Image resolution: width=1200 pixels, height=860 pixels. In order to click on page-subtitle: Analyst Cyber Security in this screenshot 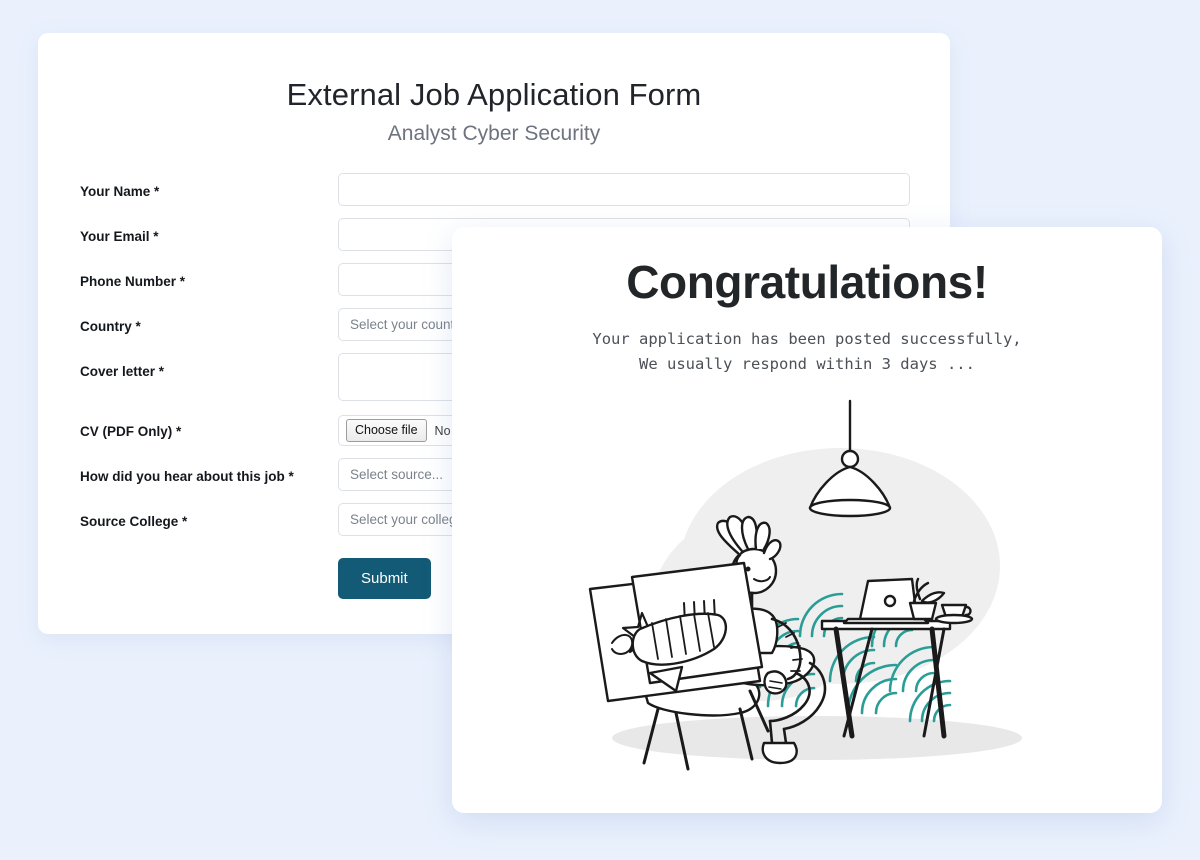, I will do `click(494, 133)`.